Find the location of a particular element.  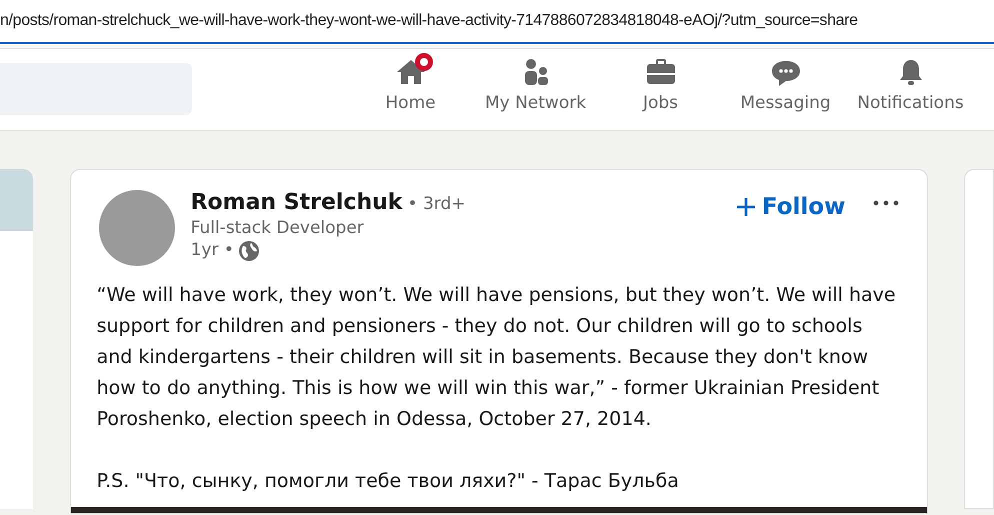

nav-item: Messaging is located at coordinates (785, 82).